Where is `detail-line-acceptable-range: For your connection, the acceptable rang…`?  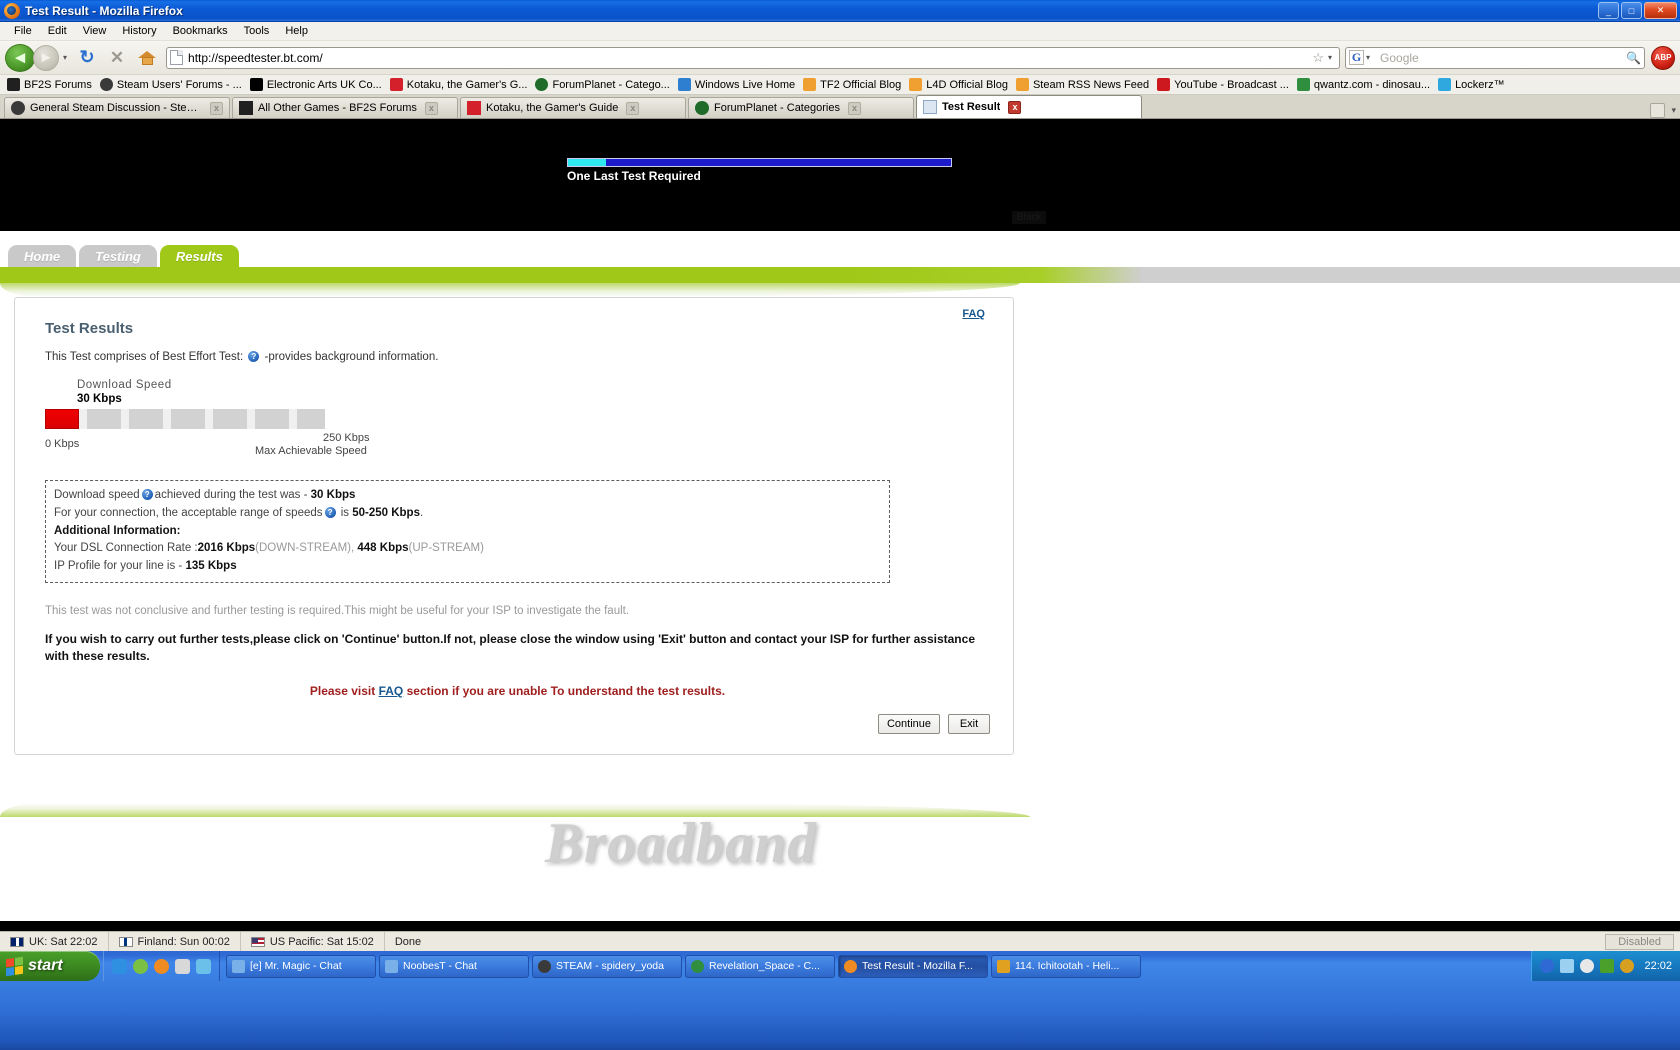 detail-line-acceptable-range: For your connection, the acceptable rang… is located at coordinates (467, 514).